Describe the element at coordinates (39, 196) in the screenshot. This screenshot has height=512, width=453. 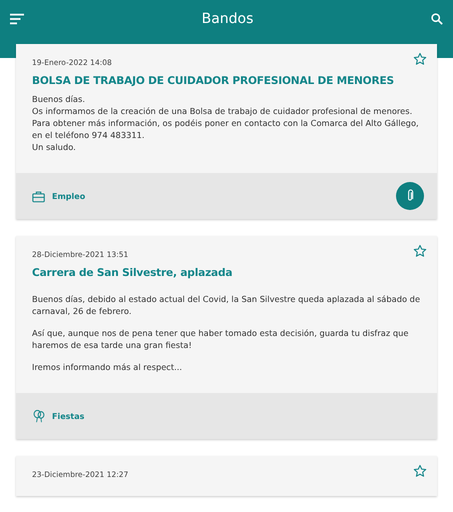
I see `briefcase-icon` at that location.